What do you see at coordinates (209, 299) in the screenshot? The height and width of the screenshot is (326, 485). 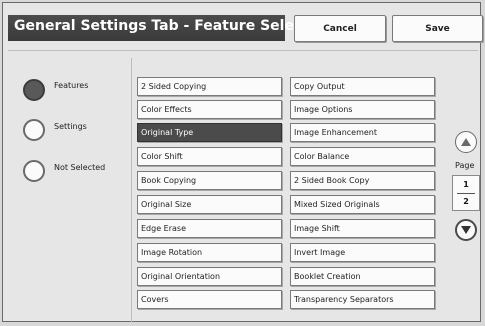 I see `feature-button-covers: Covers` at bounding box center [209, 299].